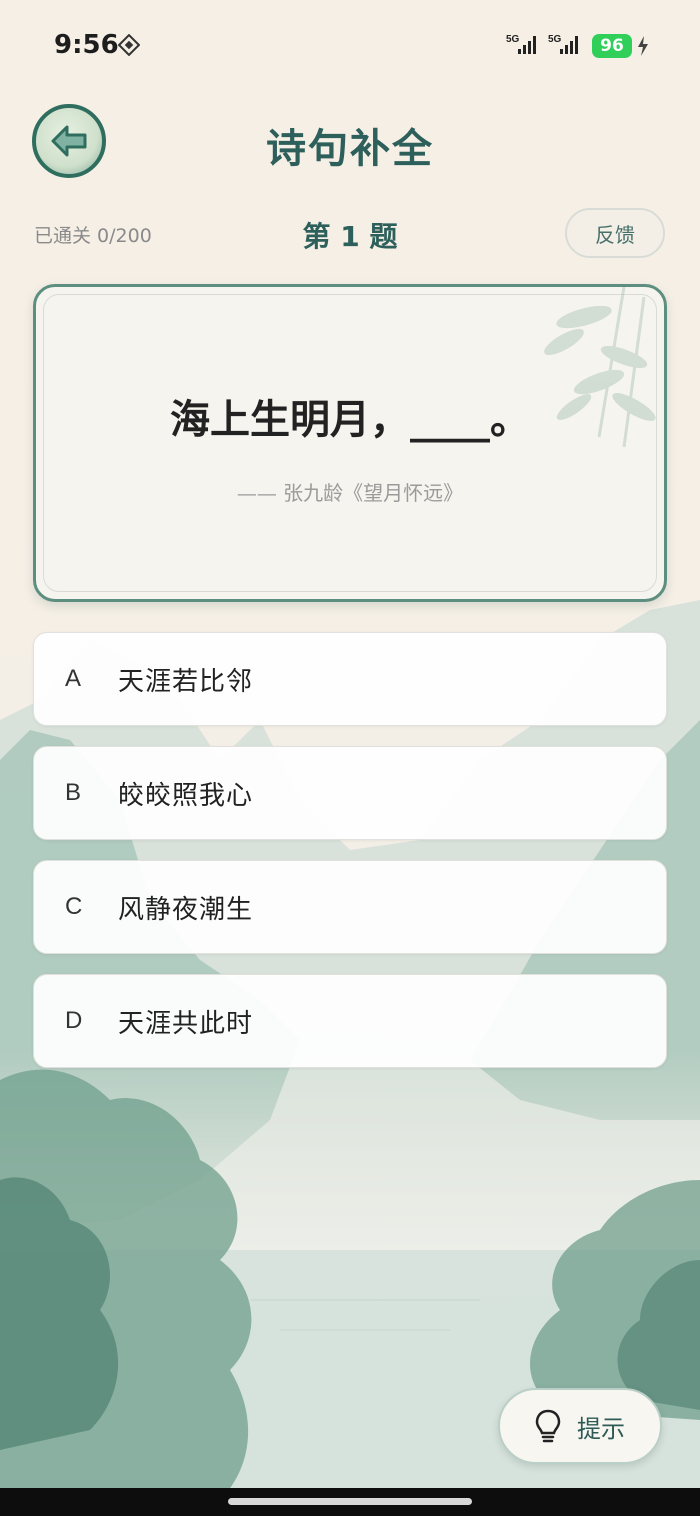 This screenshot has width=700, height=1516. What do you see at coordinates (73, 792) in the screenshot?
I see `option-letter: B` at bounding box center [73, 792].